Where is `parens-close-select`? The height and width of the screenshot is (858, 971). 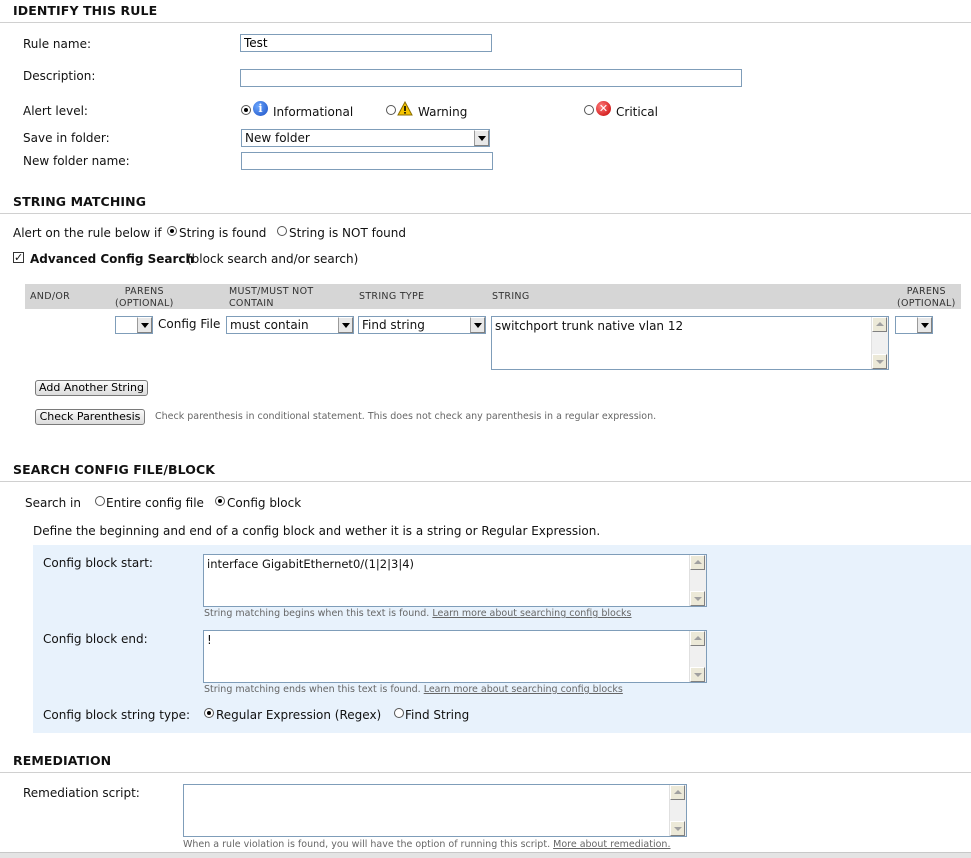
parens-close-select is located at coordinates (914, 325).